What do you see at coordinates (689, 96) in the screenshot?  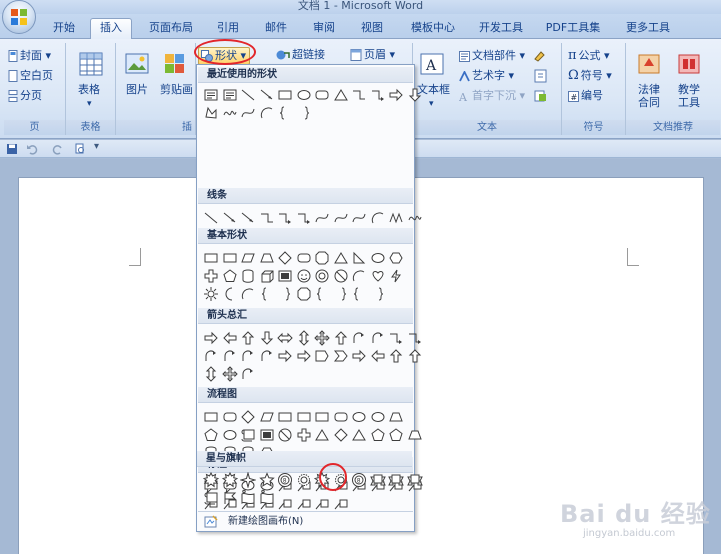 I see `teaching-tools-button: 教学 工具` at bounding box center [689, 96].